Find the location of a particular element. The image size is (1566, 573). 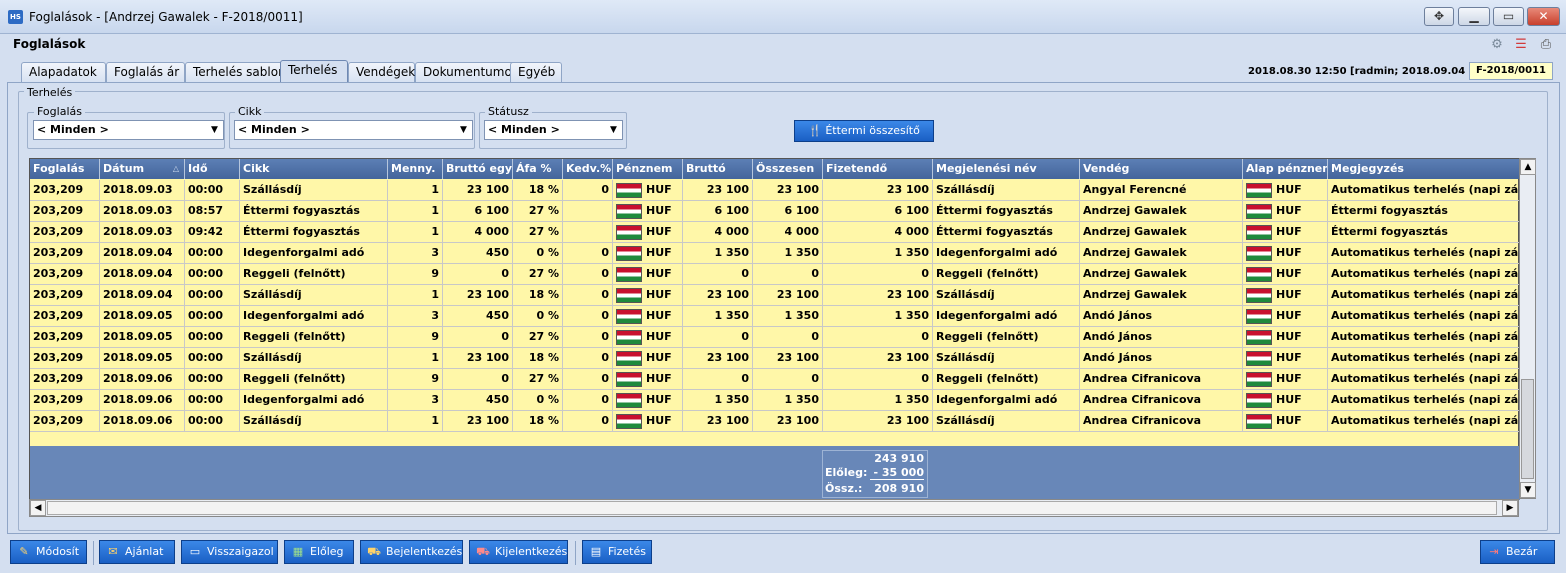

maximize-button: ▭ is located at coordinates (1508, 16).